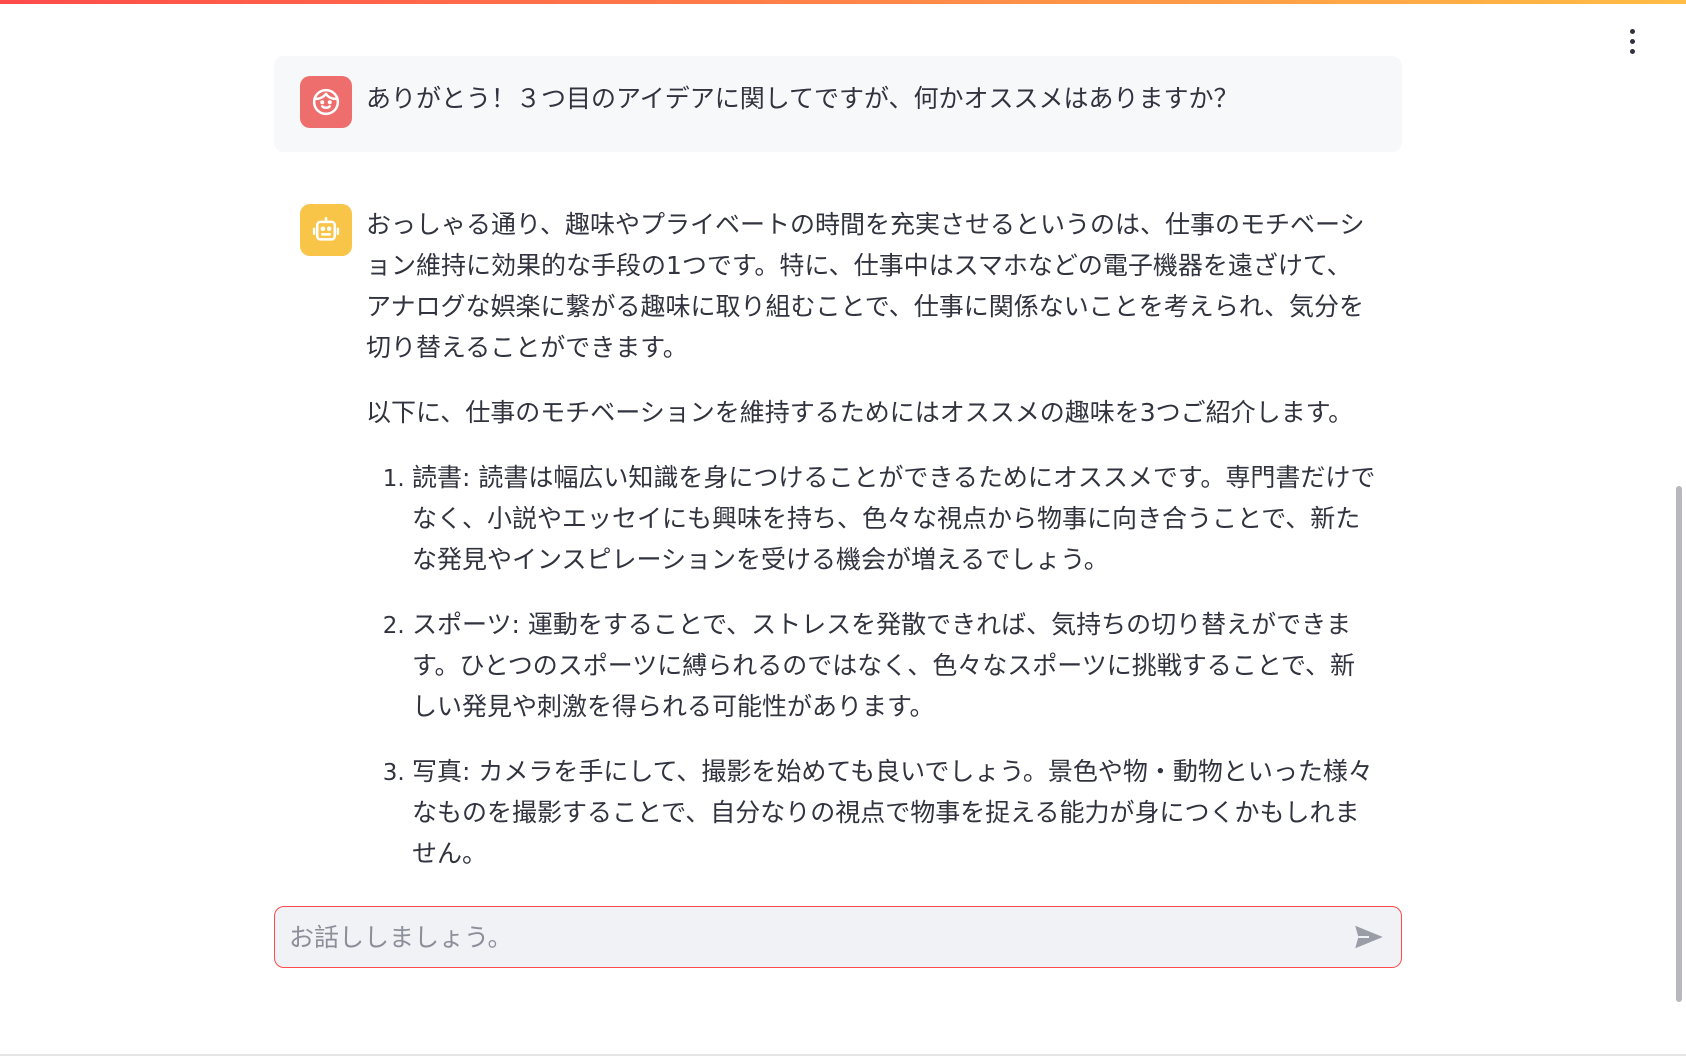 The height and width of the screenshot is (1056, 1686). I want to click on user-avatar, so click(326, 102).